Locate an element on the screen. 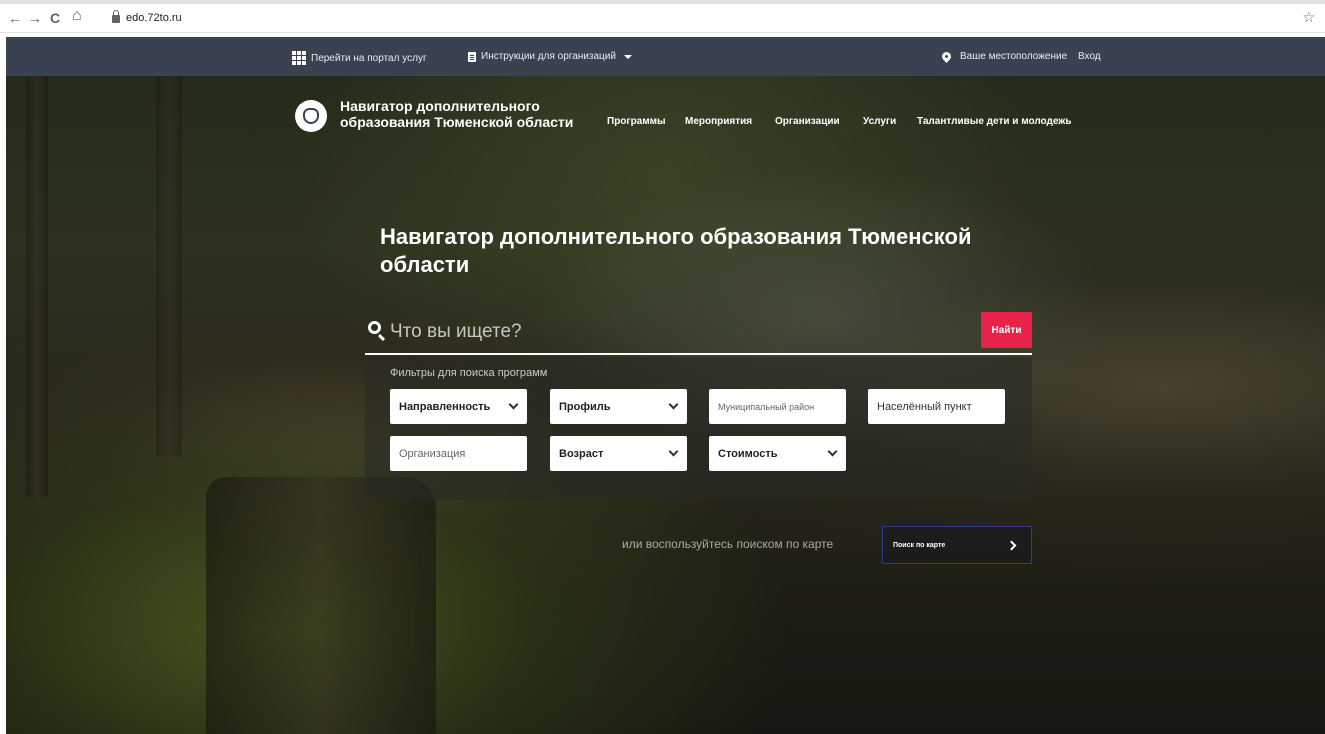 The height and width of the screenshot is (734, 1325). tab-strip is located at coordinates (662, 2).